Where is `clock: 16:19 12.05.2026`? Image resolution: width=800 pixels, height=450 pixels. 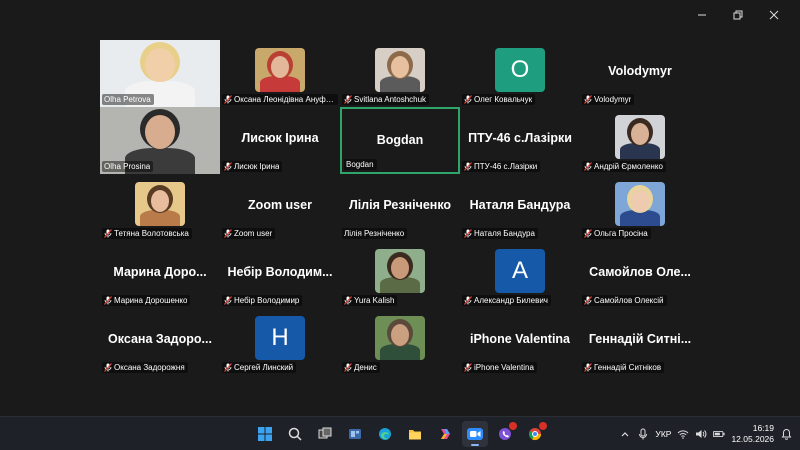 clock: 16:19 12.05.2026 is located at coordinates (752, 434).